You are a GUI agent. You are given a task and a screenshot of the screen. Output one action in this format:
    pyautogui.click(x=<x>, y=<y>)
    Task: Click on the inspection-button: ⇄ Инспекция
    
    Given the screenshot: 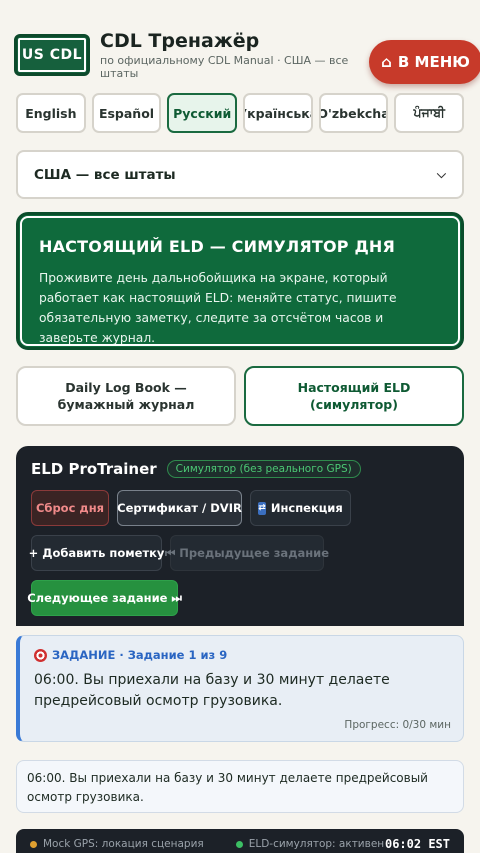 What is the action you would take?
    pyautogui.click(x=300, y=508)
    